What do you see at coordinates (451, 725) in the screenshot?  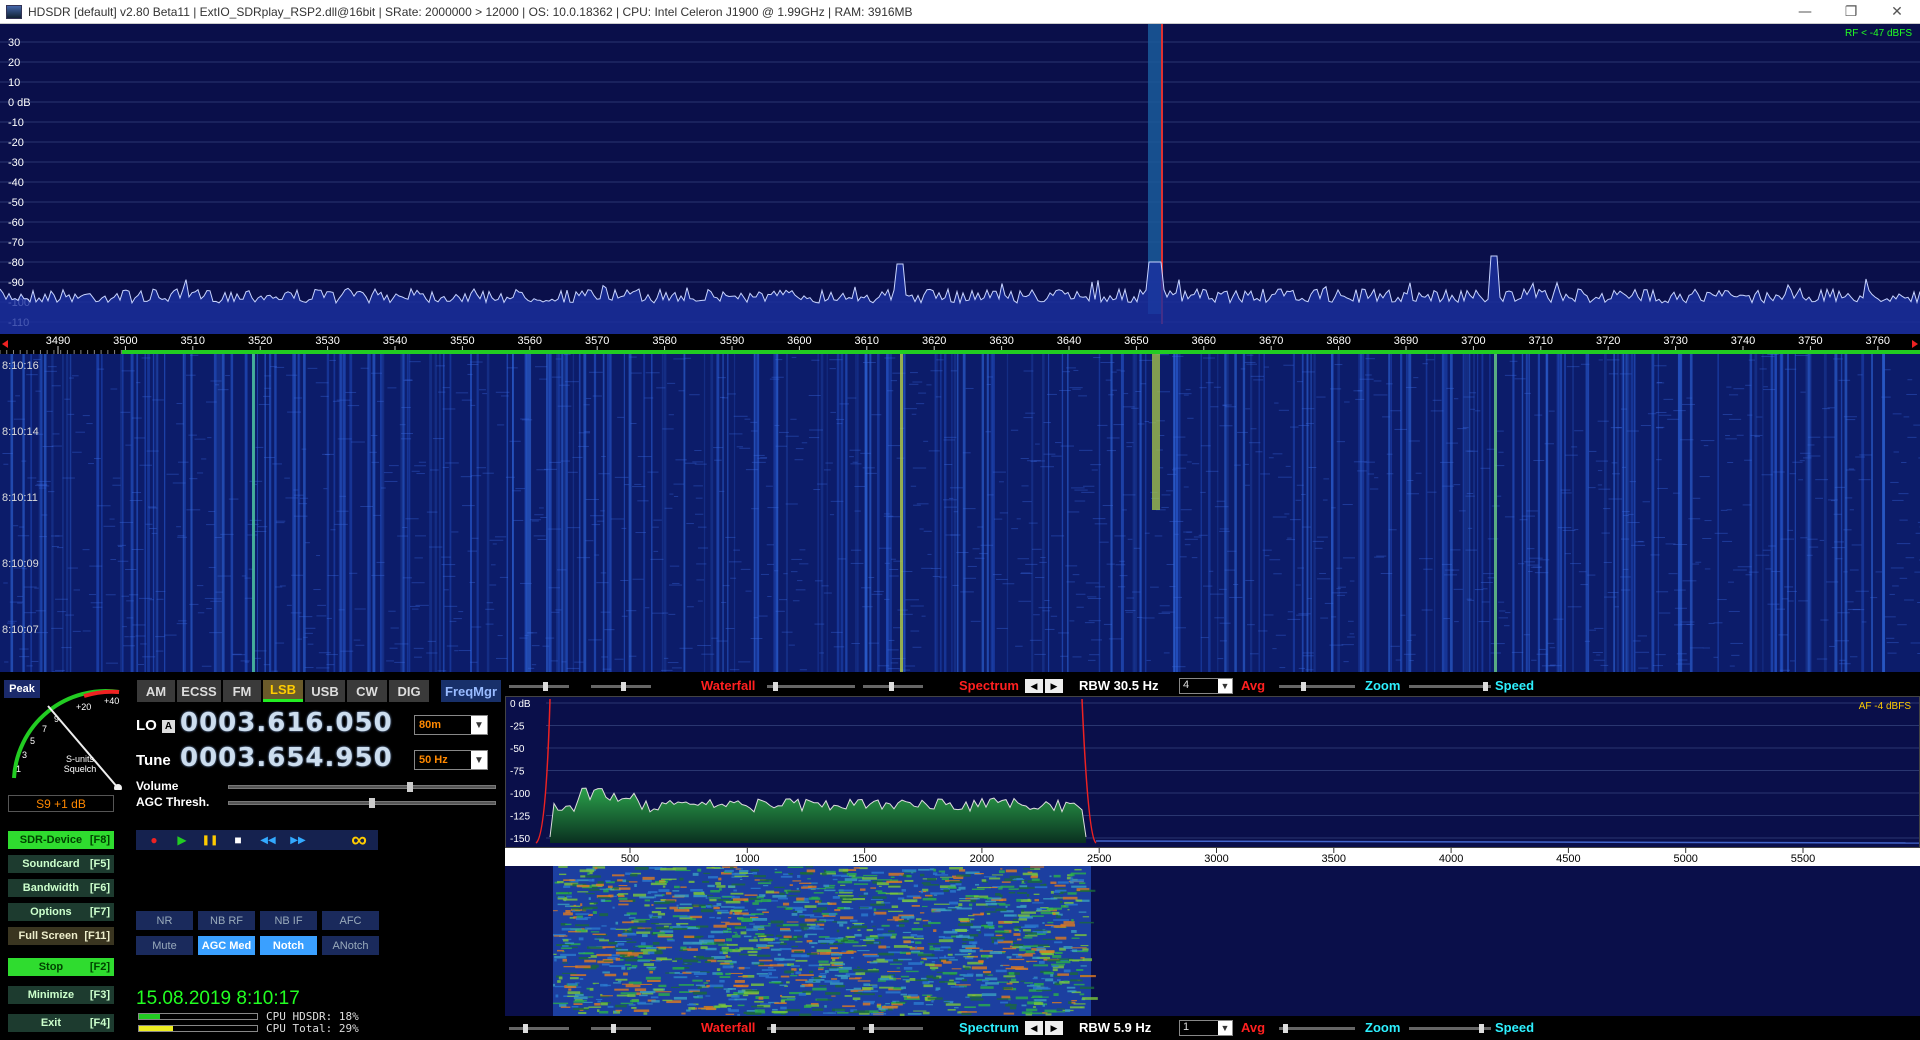 I see `band-select: 80m ▼` at bounding box center [451, 725].